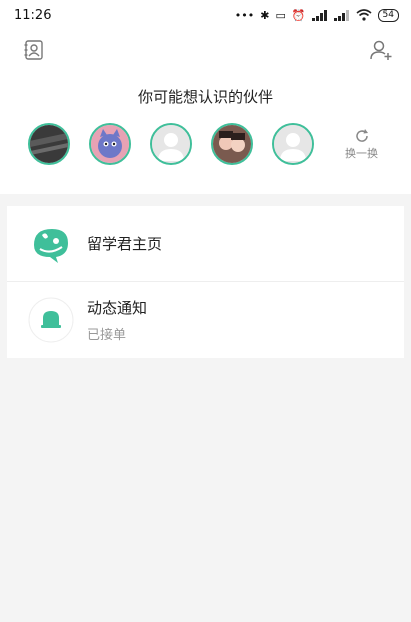 Image resolution: width=411 pixels, height=622 pixels. What do you see at coordinates (205, 144) in the screenshot?
I see `avatar-row: 换一换` at bounding box center [205, 144].